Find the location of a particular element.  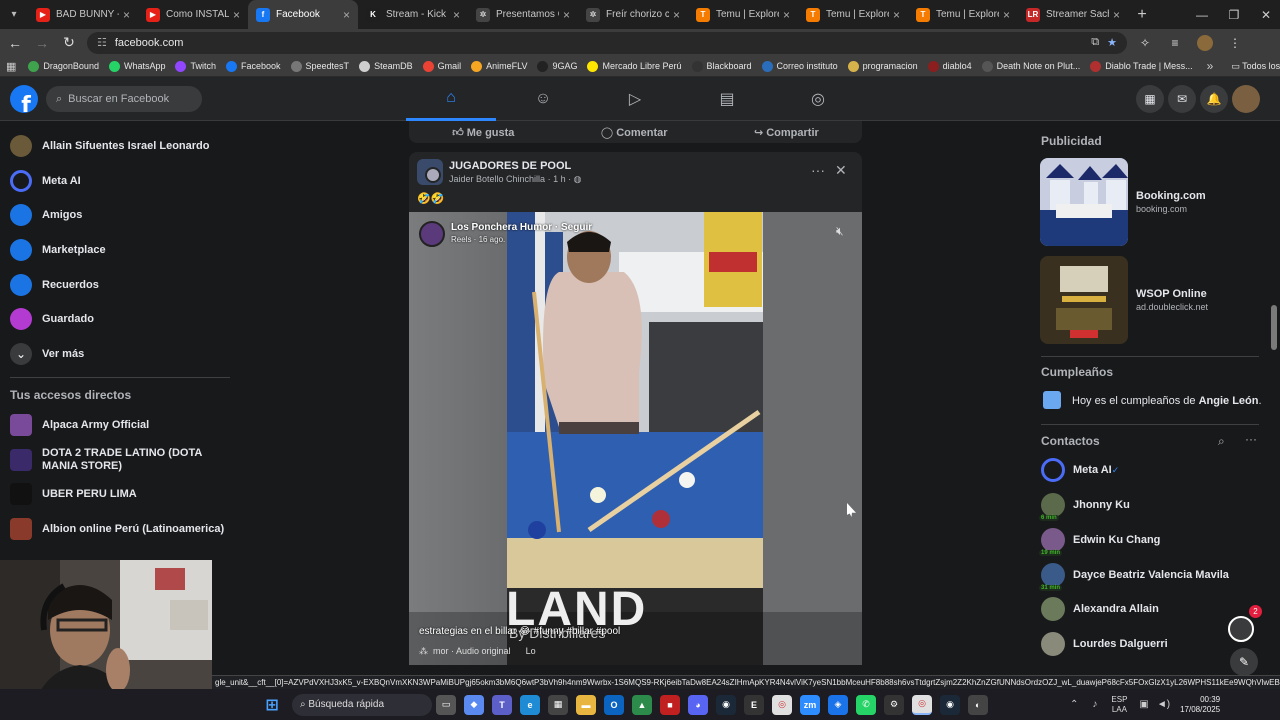

mute-icon: 🔇︎ is located at coordinates (840, 231).